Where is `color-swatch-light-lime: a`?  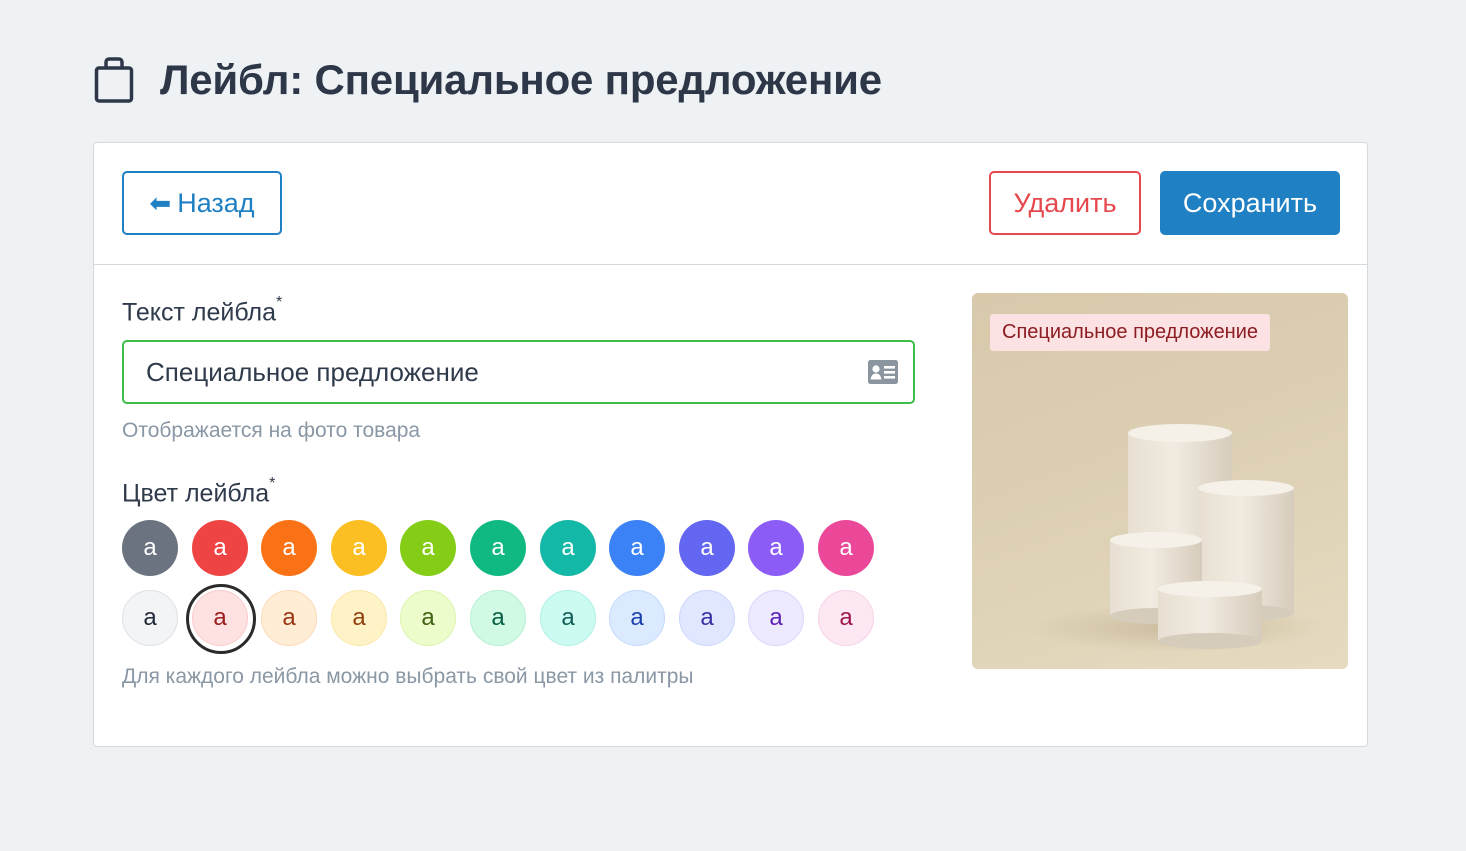 color-swatch-light-lime: a is located at coordinates (428, 618).